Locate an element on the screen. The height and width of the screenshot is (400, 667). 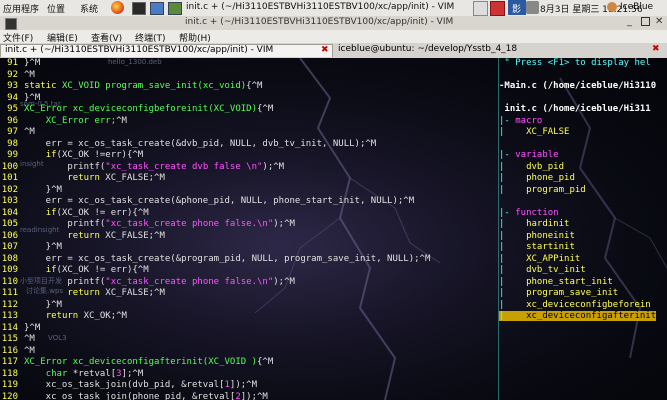
line-number: 91 is located at coordinates (12, 63).